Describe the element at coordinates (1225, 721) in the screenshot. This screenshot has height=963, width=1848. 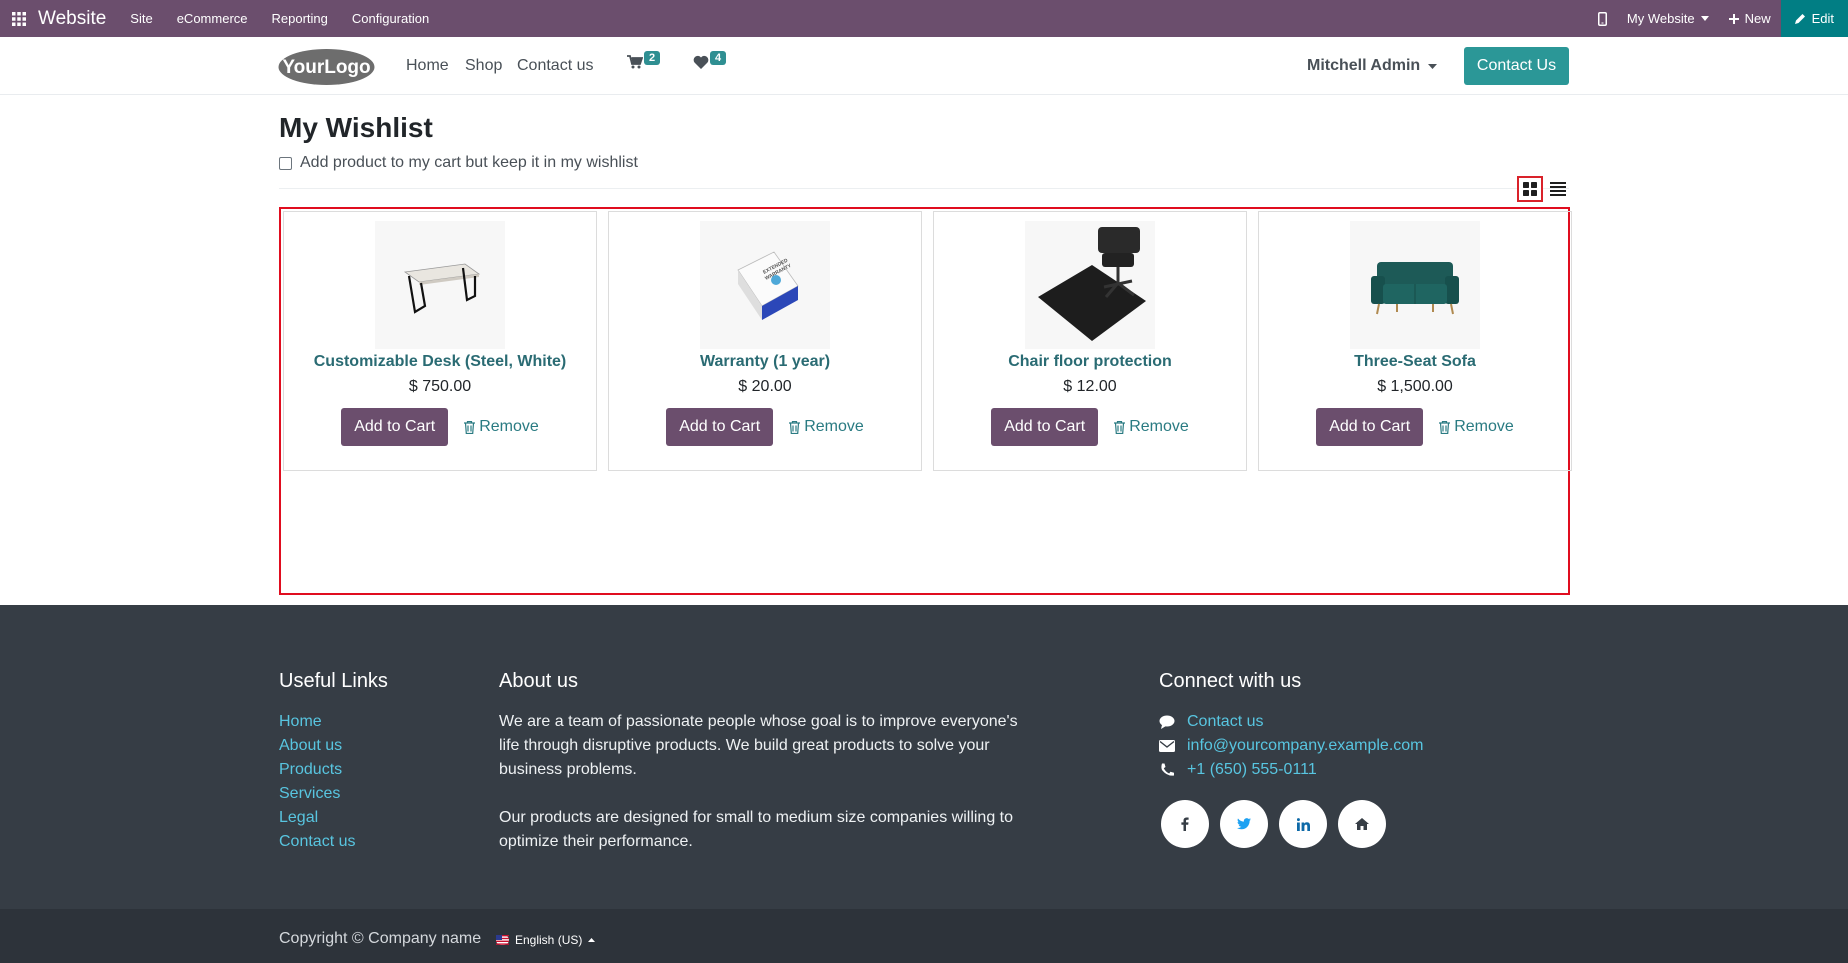
I see `connect-contact-label: Contact us` at that location.